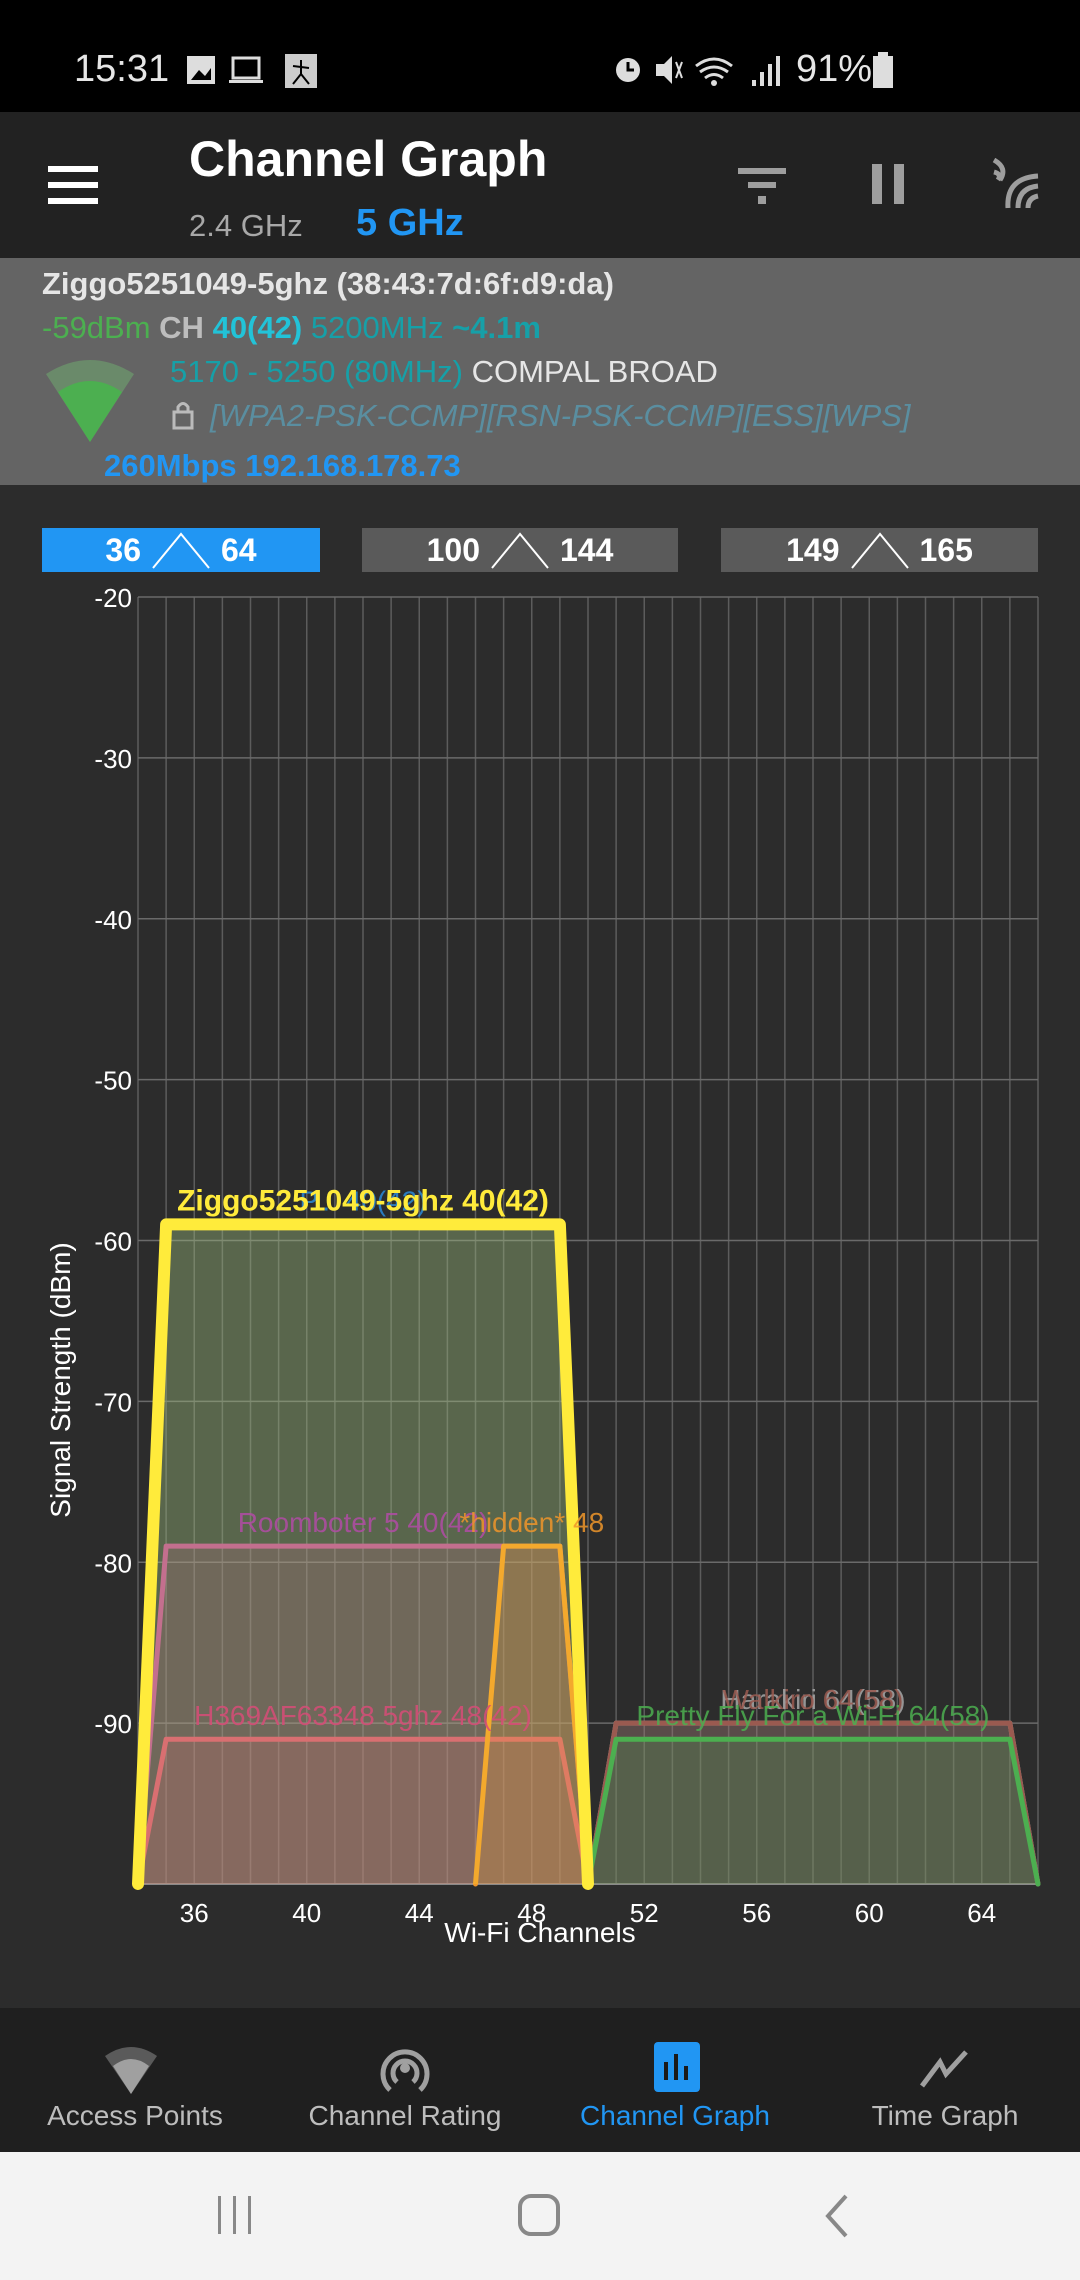 Image resolution: width=1080 pixels, height=2280 pixels. I want to click on series-label: Ziggo5251049-5ghz 40(42), so click(363, 1200).